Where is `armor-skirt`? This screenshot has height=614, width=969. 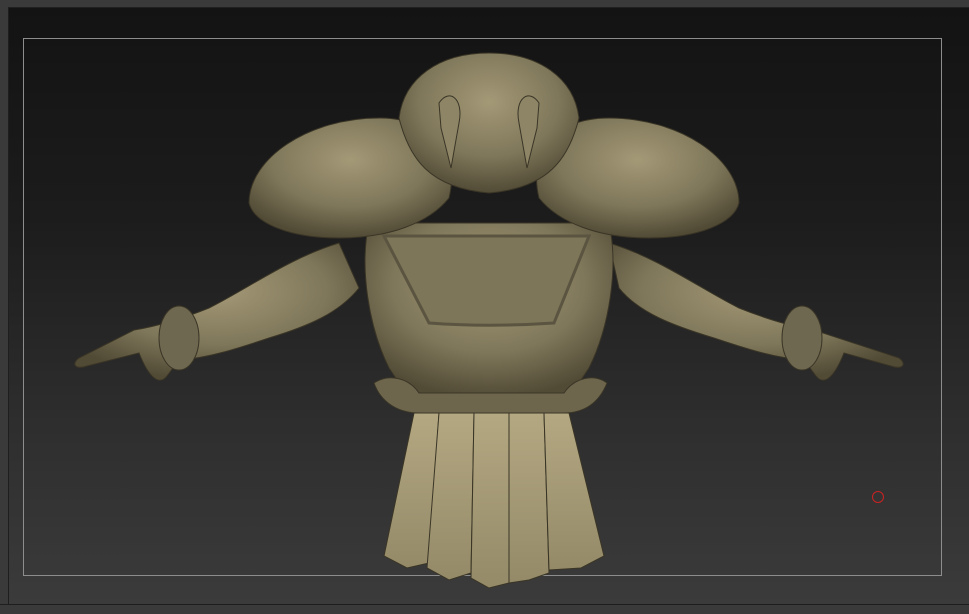 armor-skirt is located at coordinates (494, 500).